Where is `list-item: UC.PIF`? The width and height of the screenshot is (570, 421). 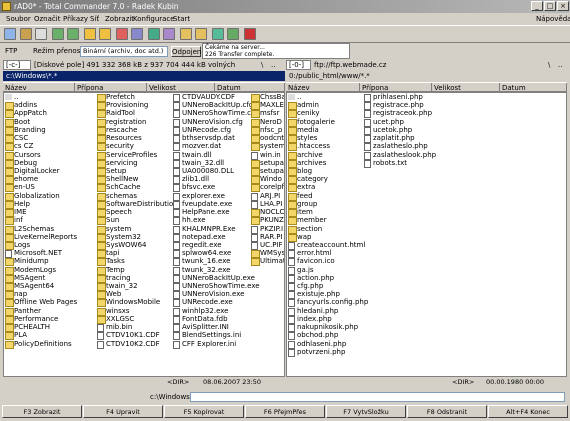 list-item: UC.PIF is located at coordinates (267, 246).